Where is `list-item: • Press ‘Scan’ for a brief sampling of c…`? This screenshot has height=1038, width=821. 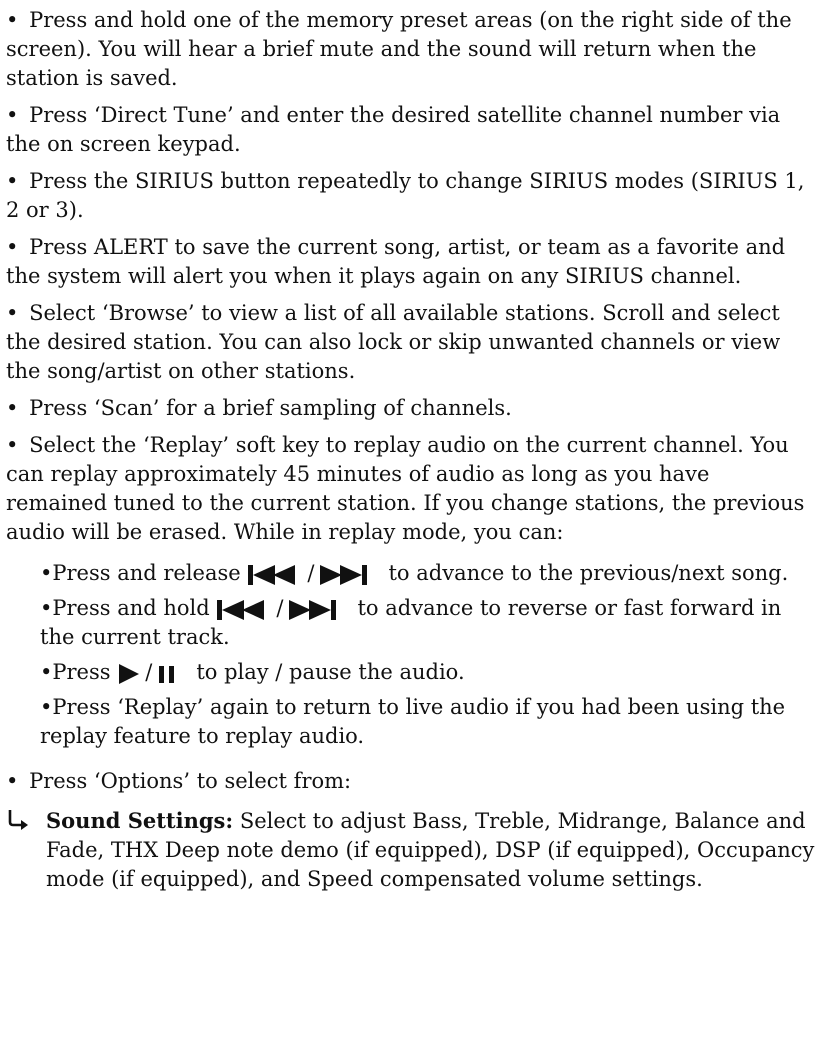 list-item: • Press ‘Scan’ for a brief sampling of c… is located at coordinates (411, 408).